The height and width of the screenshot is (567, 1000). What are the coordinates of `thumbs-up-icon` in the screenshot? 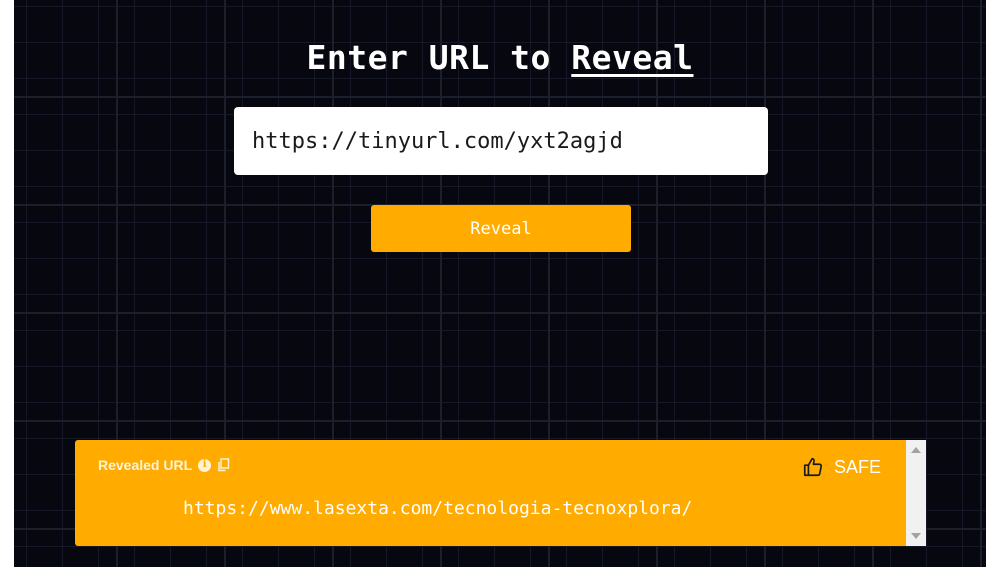 It's located at (813, 467).